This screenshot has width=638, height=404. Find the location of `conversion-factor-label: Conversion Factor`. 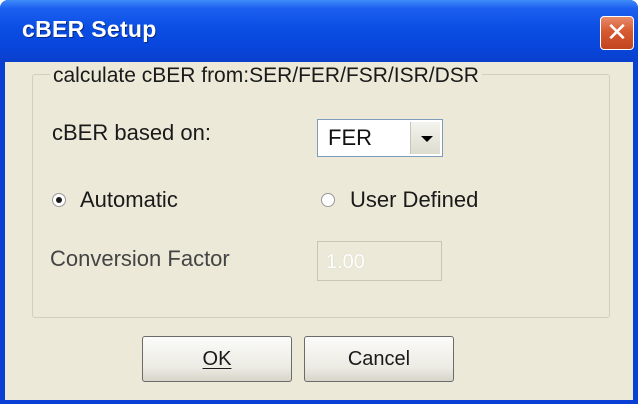

conversion-factor-label: Conversion Factor is located at coordinates (140, 258).